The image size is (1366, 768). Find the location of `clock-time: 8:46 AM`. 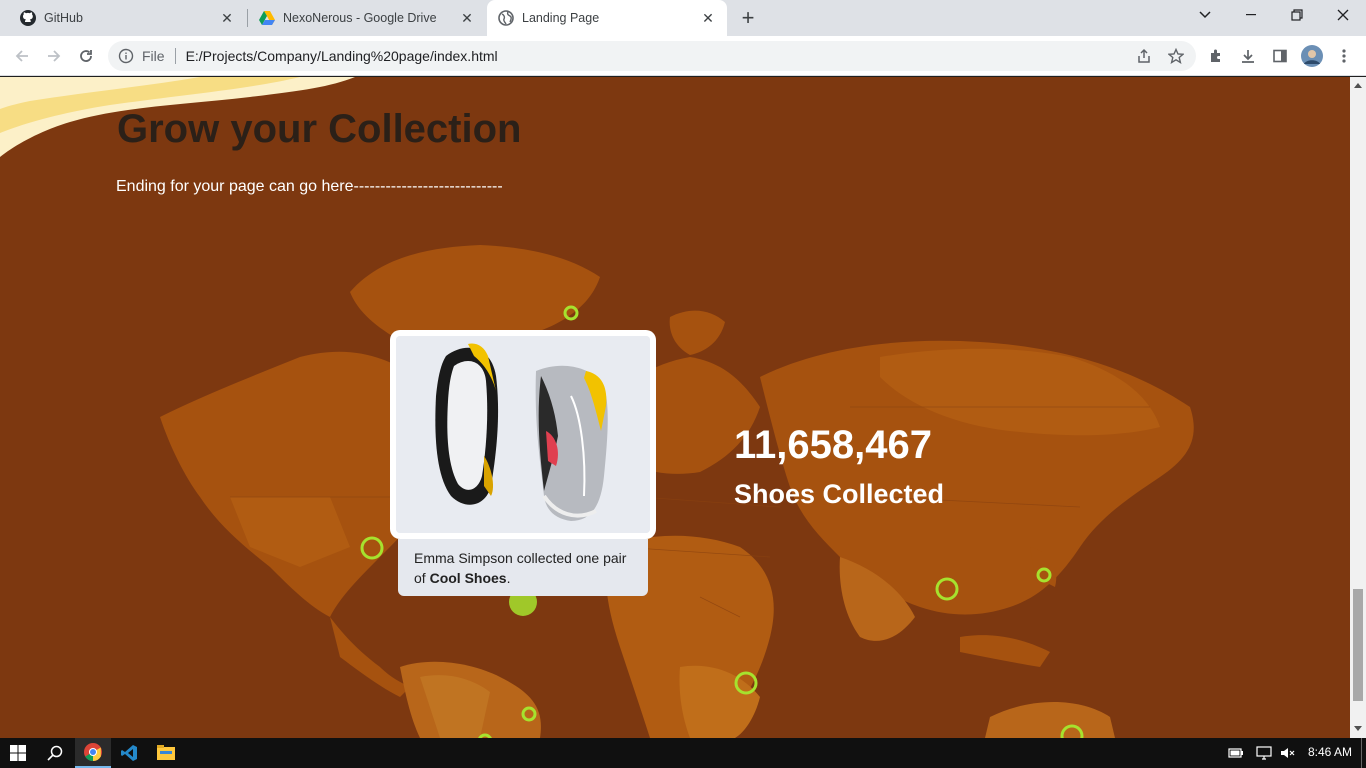

clock-time: 8:46 AM is located at coordinates (1330, 752).